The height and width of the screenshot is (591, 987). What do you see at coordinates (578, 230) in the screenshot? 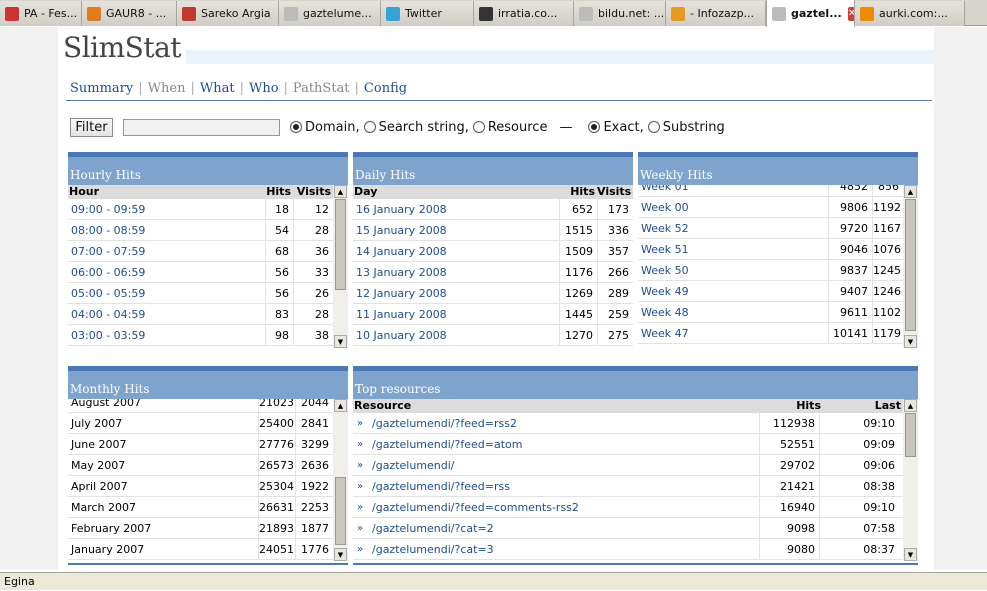
I see `row-value: 1515` at bounding box center [578, 230].